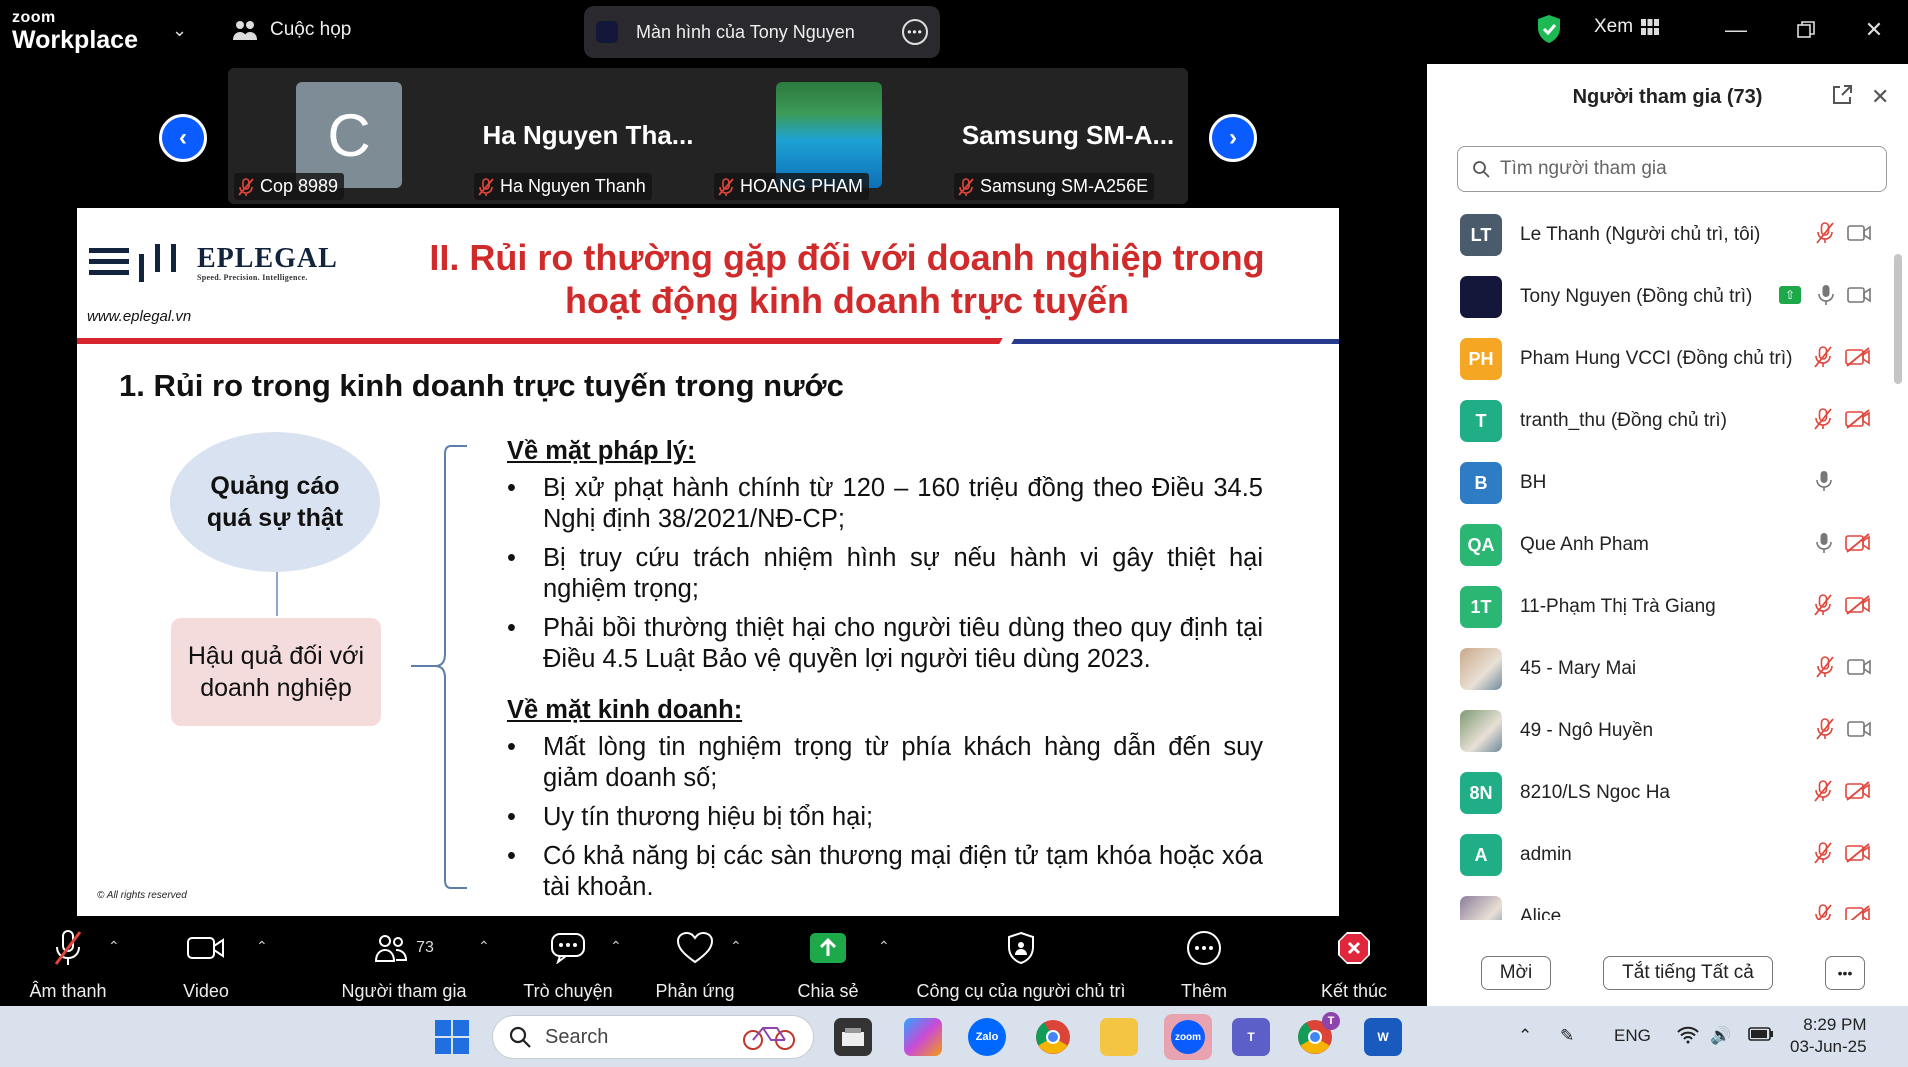 The width and height of the screenshot is (1908, 1067). I want to click on participant-row: Ttranth_thu (Đồng chủ trì), so click(1658, 421).